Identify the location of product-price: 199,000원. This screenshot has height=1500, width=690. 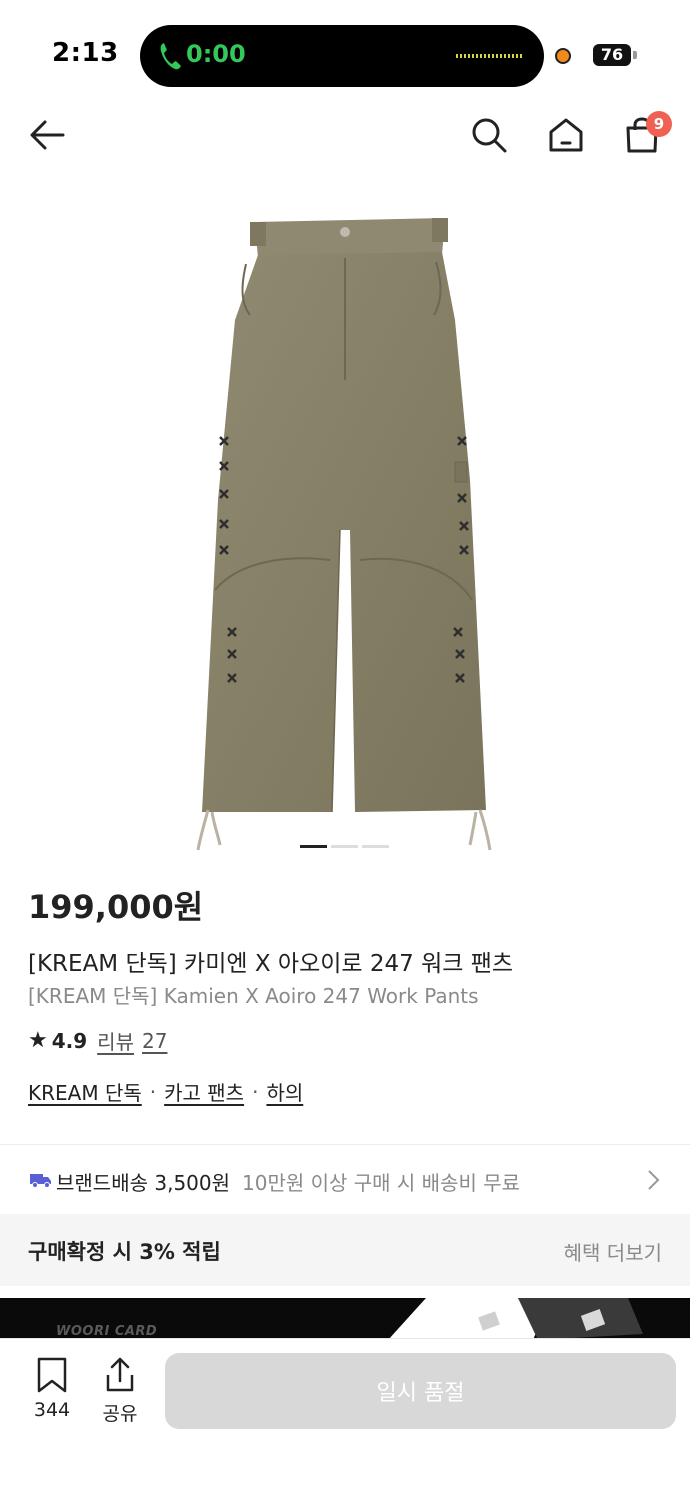
(116, 907).